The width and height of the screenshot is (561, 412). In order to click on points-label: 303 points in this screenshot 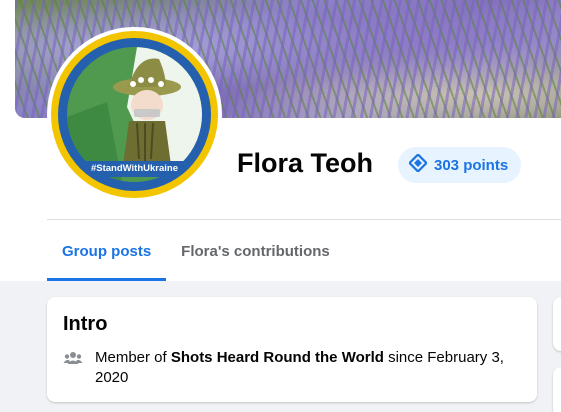, I will do `click(471, 165)`.